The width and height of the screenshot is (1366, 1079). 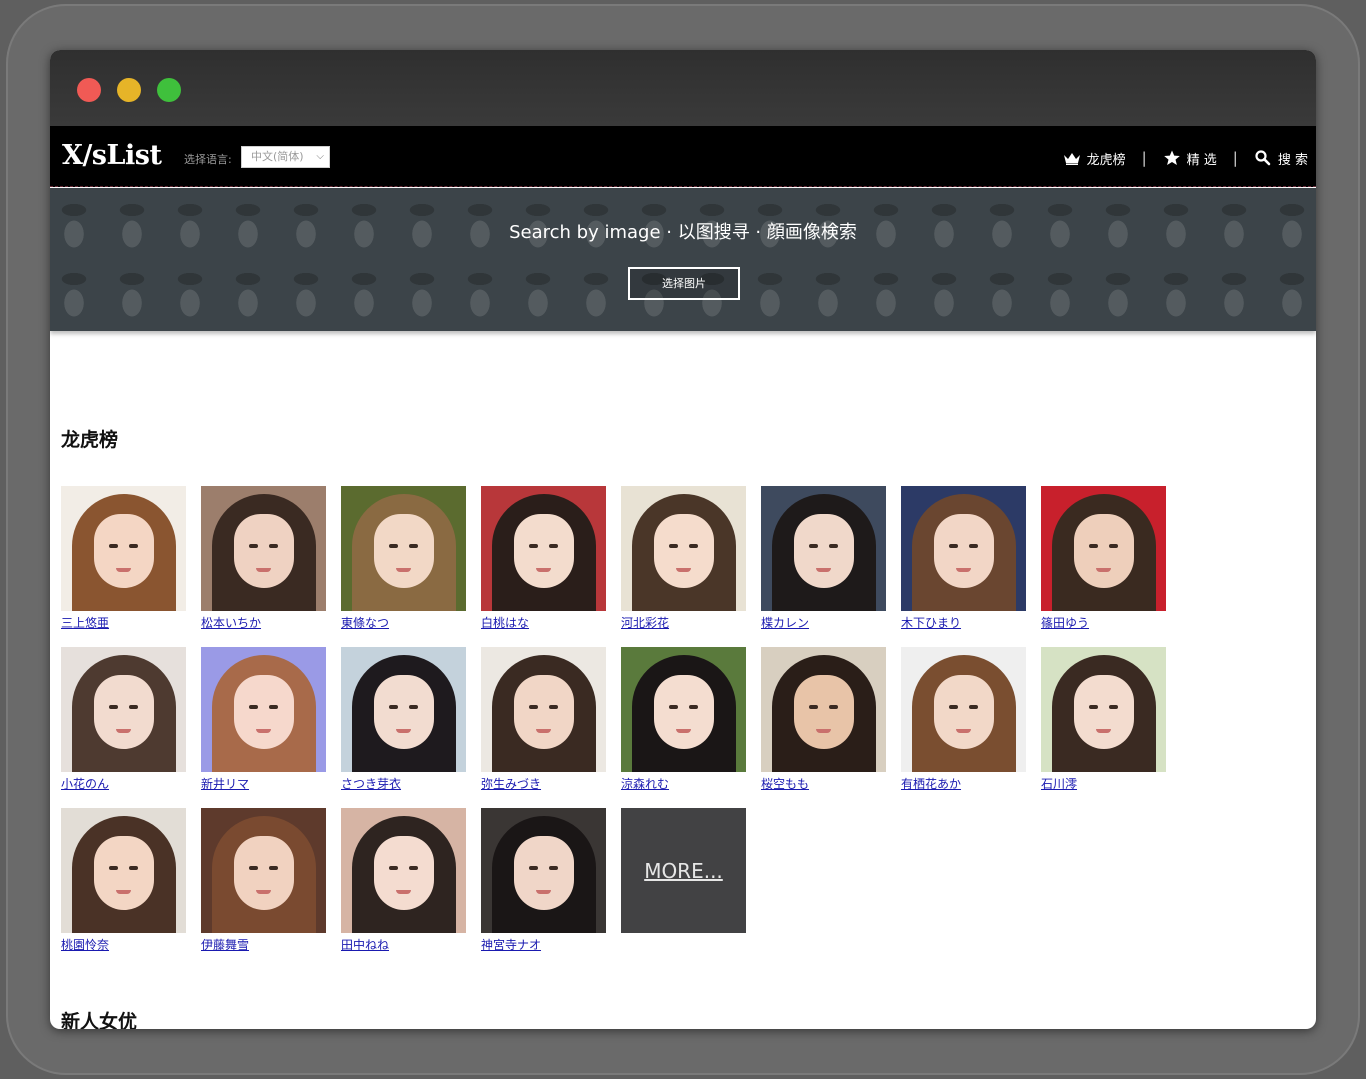 I want to click on actress-name-link: 有栖花あか, so click(x=963, y=783).